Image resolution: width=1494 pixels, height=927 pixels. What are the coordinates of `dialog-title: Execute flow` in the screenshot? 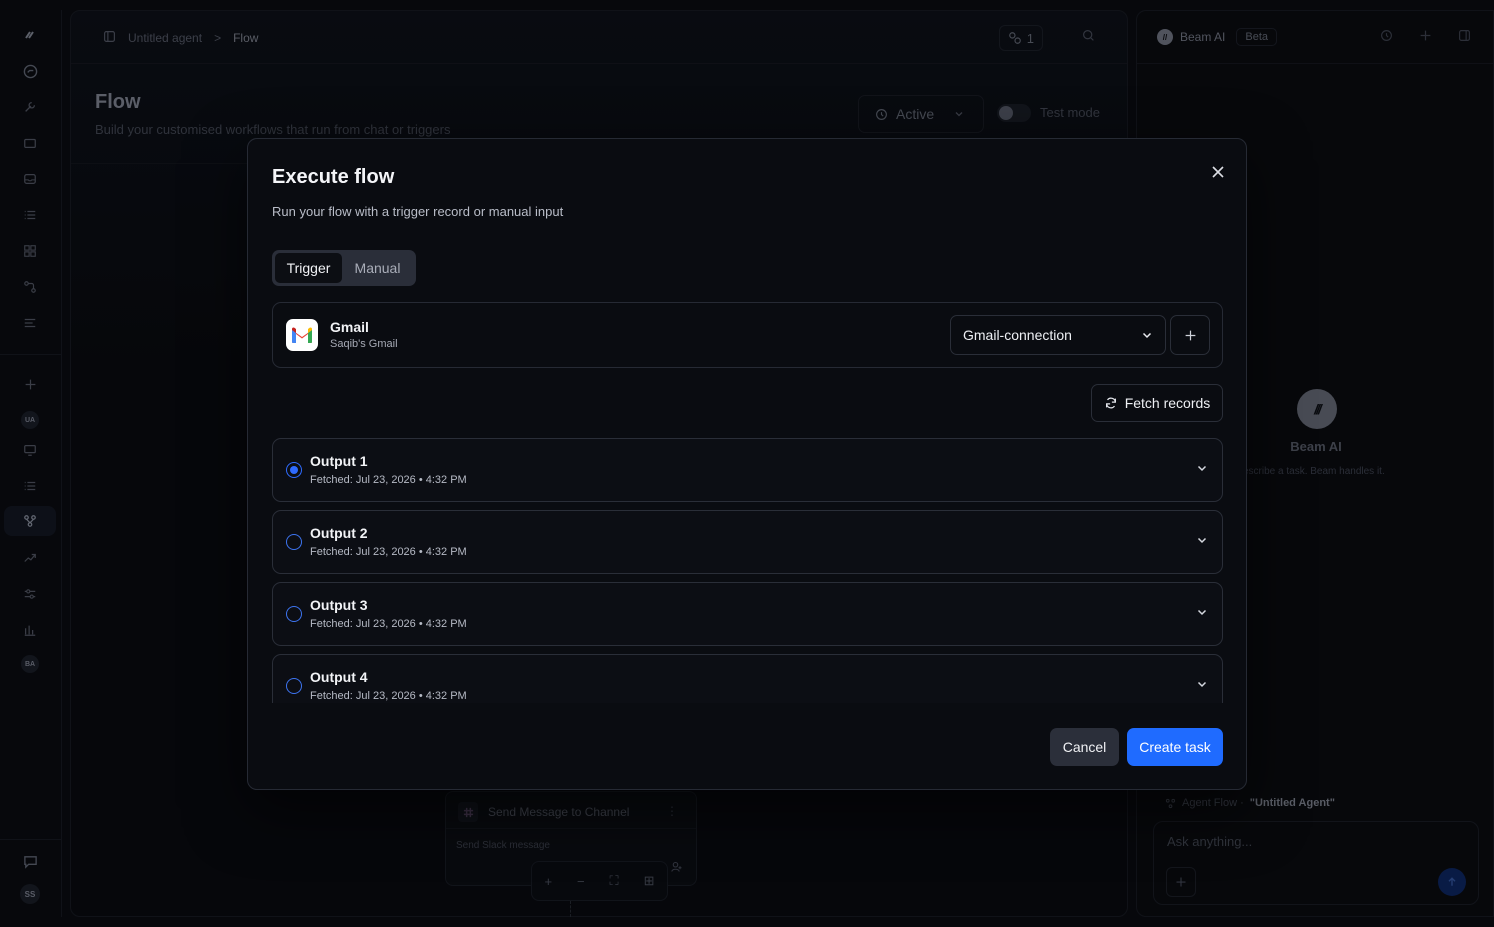 It's located at (333, 177).